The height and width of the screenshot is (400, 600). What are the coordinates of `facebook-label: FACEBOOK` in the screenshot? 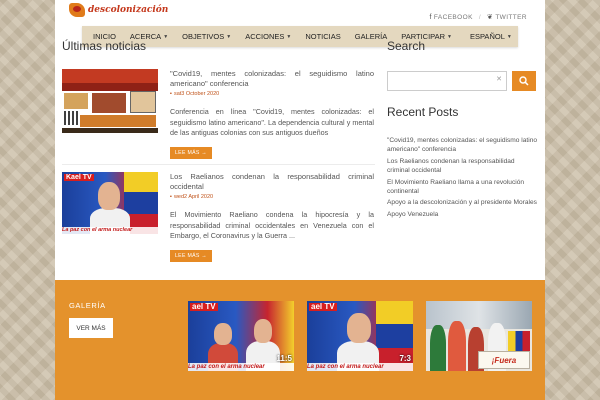 It's located at (453, 17).